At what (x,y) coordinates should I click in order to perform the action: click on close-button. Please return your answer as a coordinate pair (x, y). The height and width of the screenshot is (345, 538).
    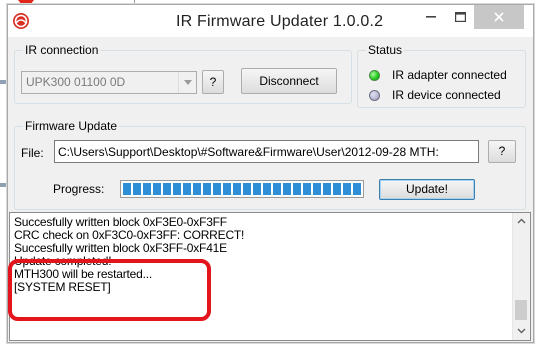
    Looking at the image, I should click on (499, 17).